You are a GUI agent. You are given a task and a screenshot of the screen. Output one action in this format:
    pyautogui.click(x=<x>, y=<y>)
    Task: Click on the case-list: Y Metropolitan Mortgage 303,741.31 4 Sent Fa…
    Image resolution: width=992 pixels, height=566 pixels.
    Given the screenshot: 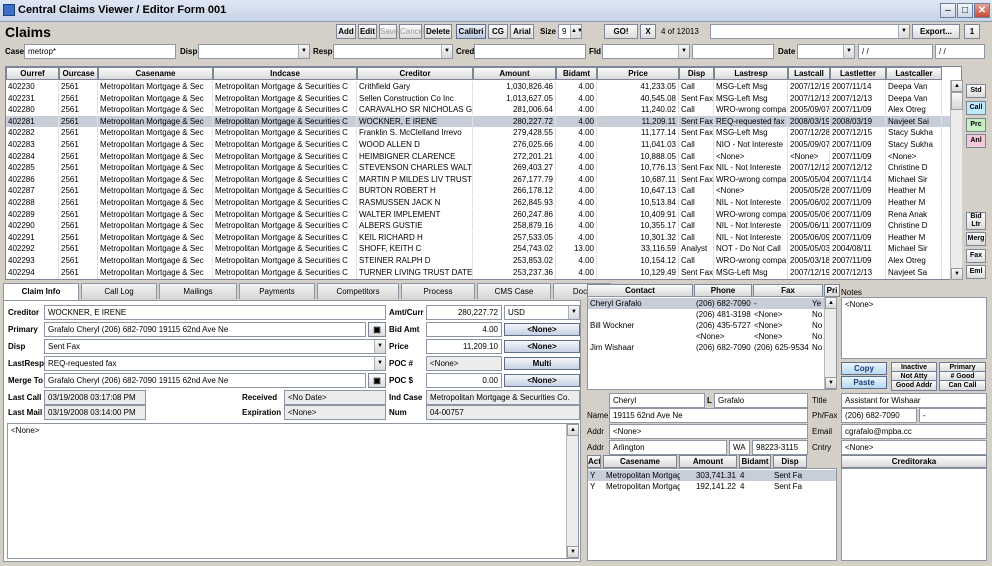 What is the action you would take?
    pyautogui.click(x=712, y=514)
    